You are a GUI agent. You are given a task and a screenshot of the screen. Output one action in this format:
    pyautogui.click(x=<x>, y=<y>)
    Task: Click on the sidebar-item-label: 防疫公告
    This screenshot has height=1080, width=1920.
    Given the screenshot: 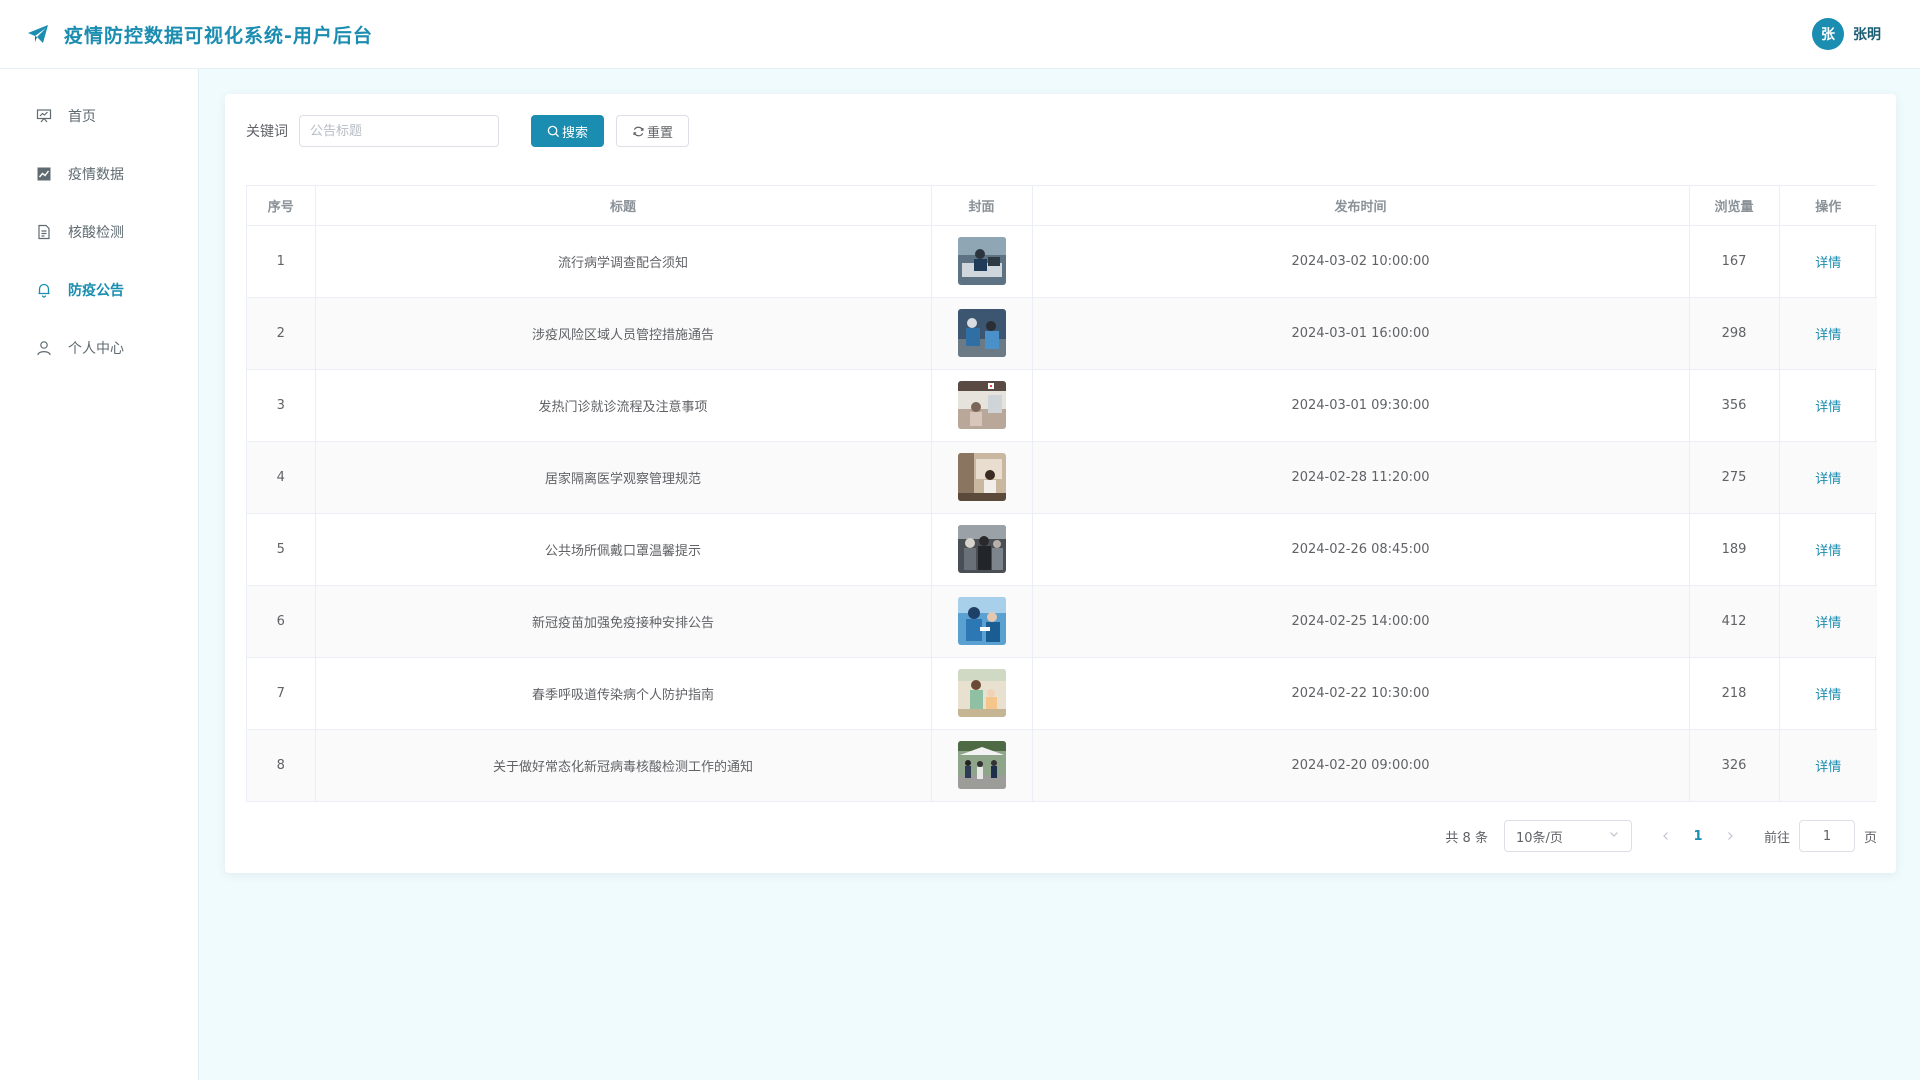 What is the action you would take?
    pyautogui.click(x=96, y=291)
    